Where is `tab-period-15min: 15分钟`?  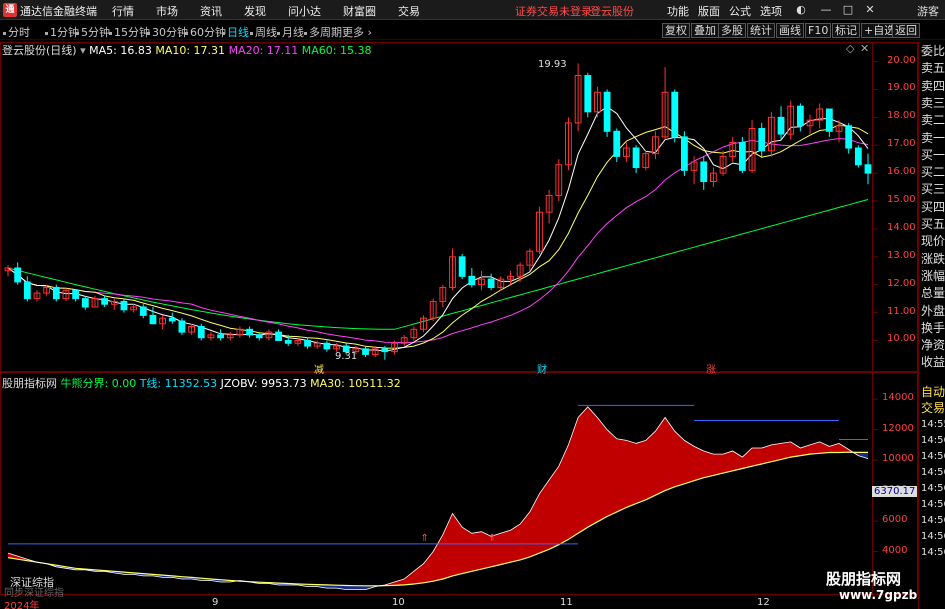 tab-period-15min: 15分钟 is located at coordinates (129, 32).